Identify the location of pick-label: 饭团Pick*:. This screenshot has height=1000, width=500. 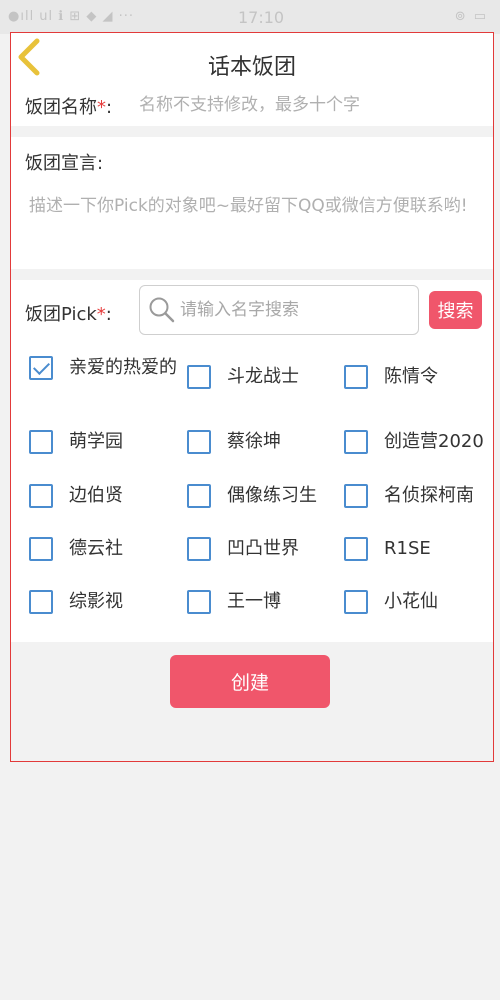
(68, 313).